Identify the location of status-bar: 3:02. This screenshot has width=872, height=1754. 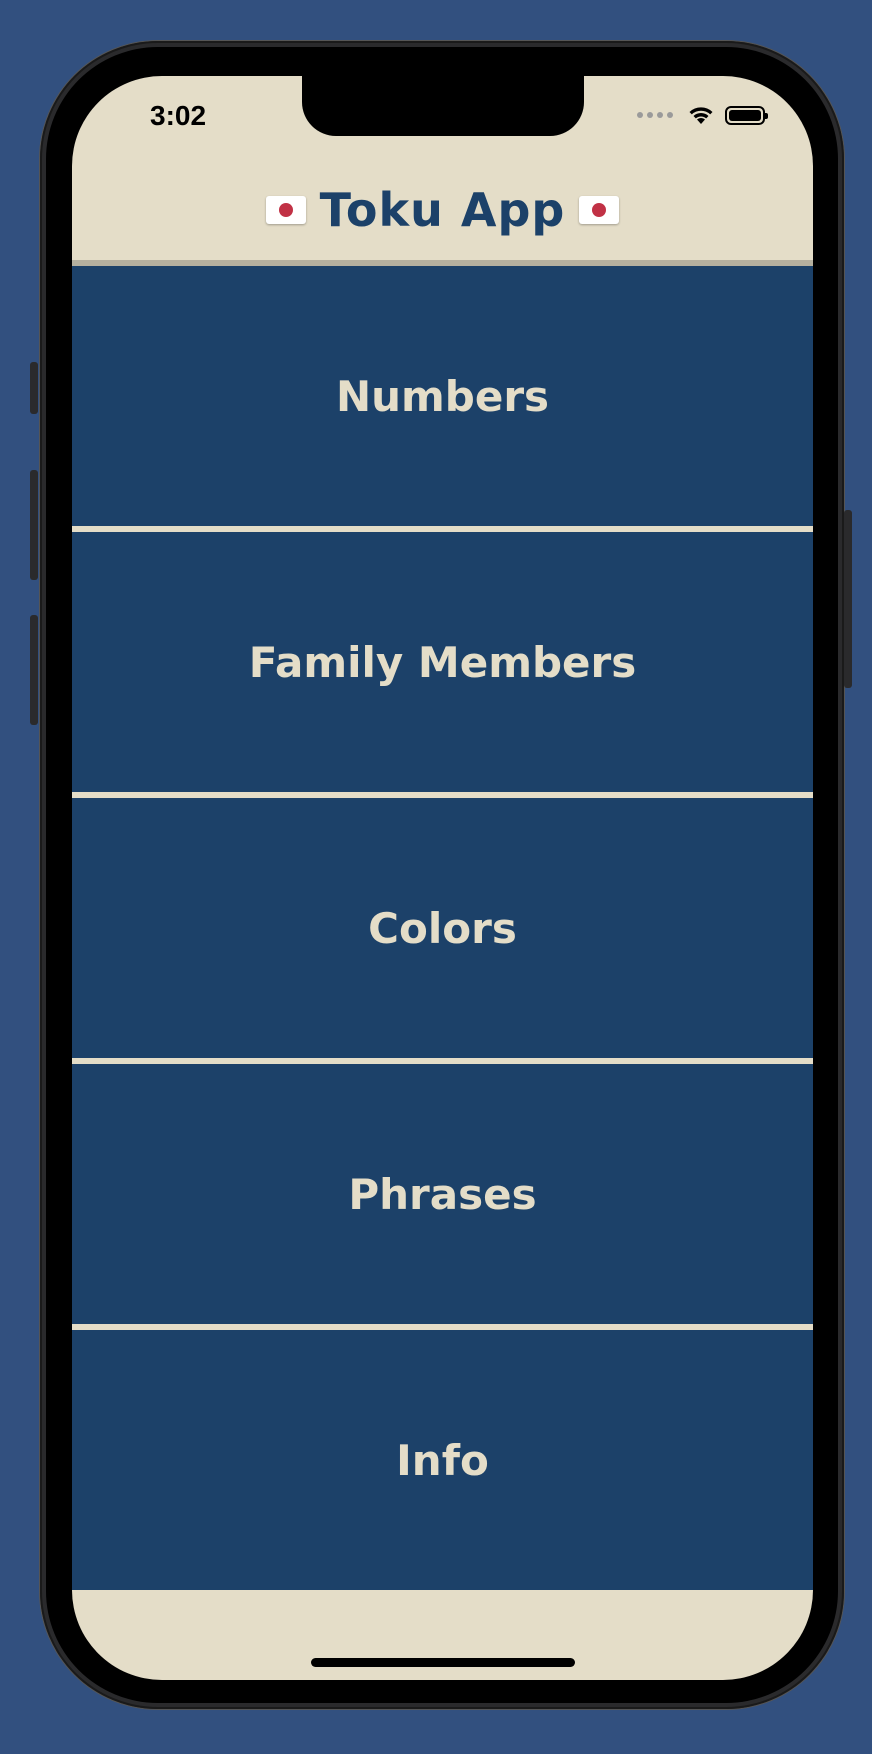
(442, 118).